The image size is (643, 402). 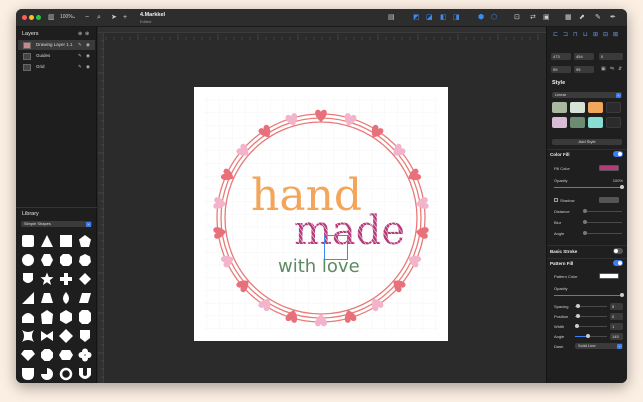 What do you see at coordinates (66, 260) in the screenshot?
I see `octagon-shape` at bounding box center [66, 260].